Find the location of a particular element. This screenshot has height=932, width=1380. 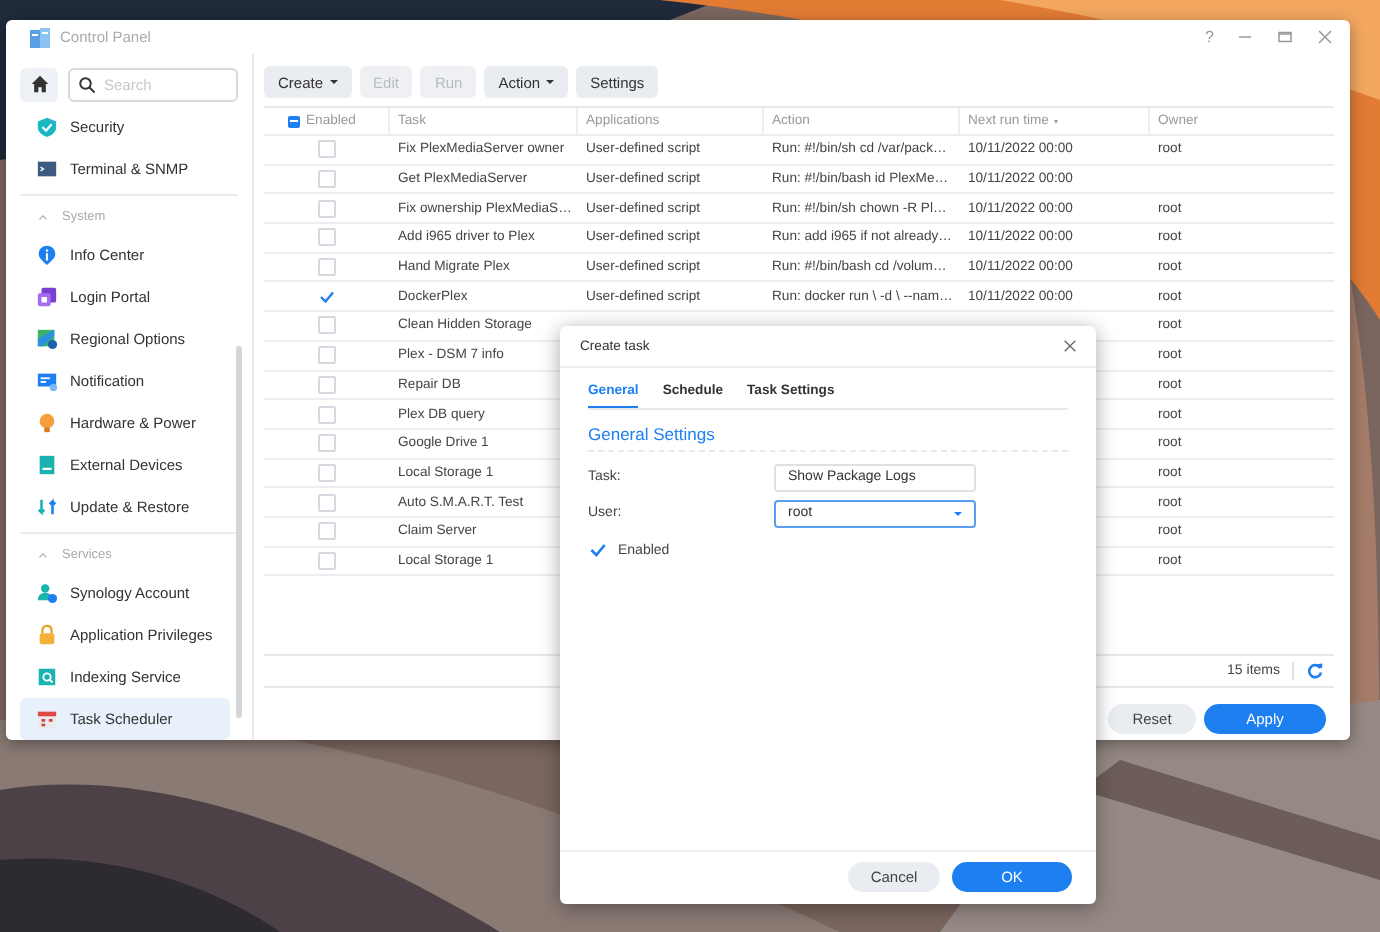

indexing-icon is located at coordinates (47, 677).